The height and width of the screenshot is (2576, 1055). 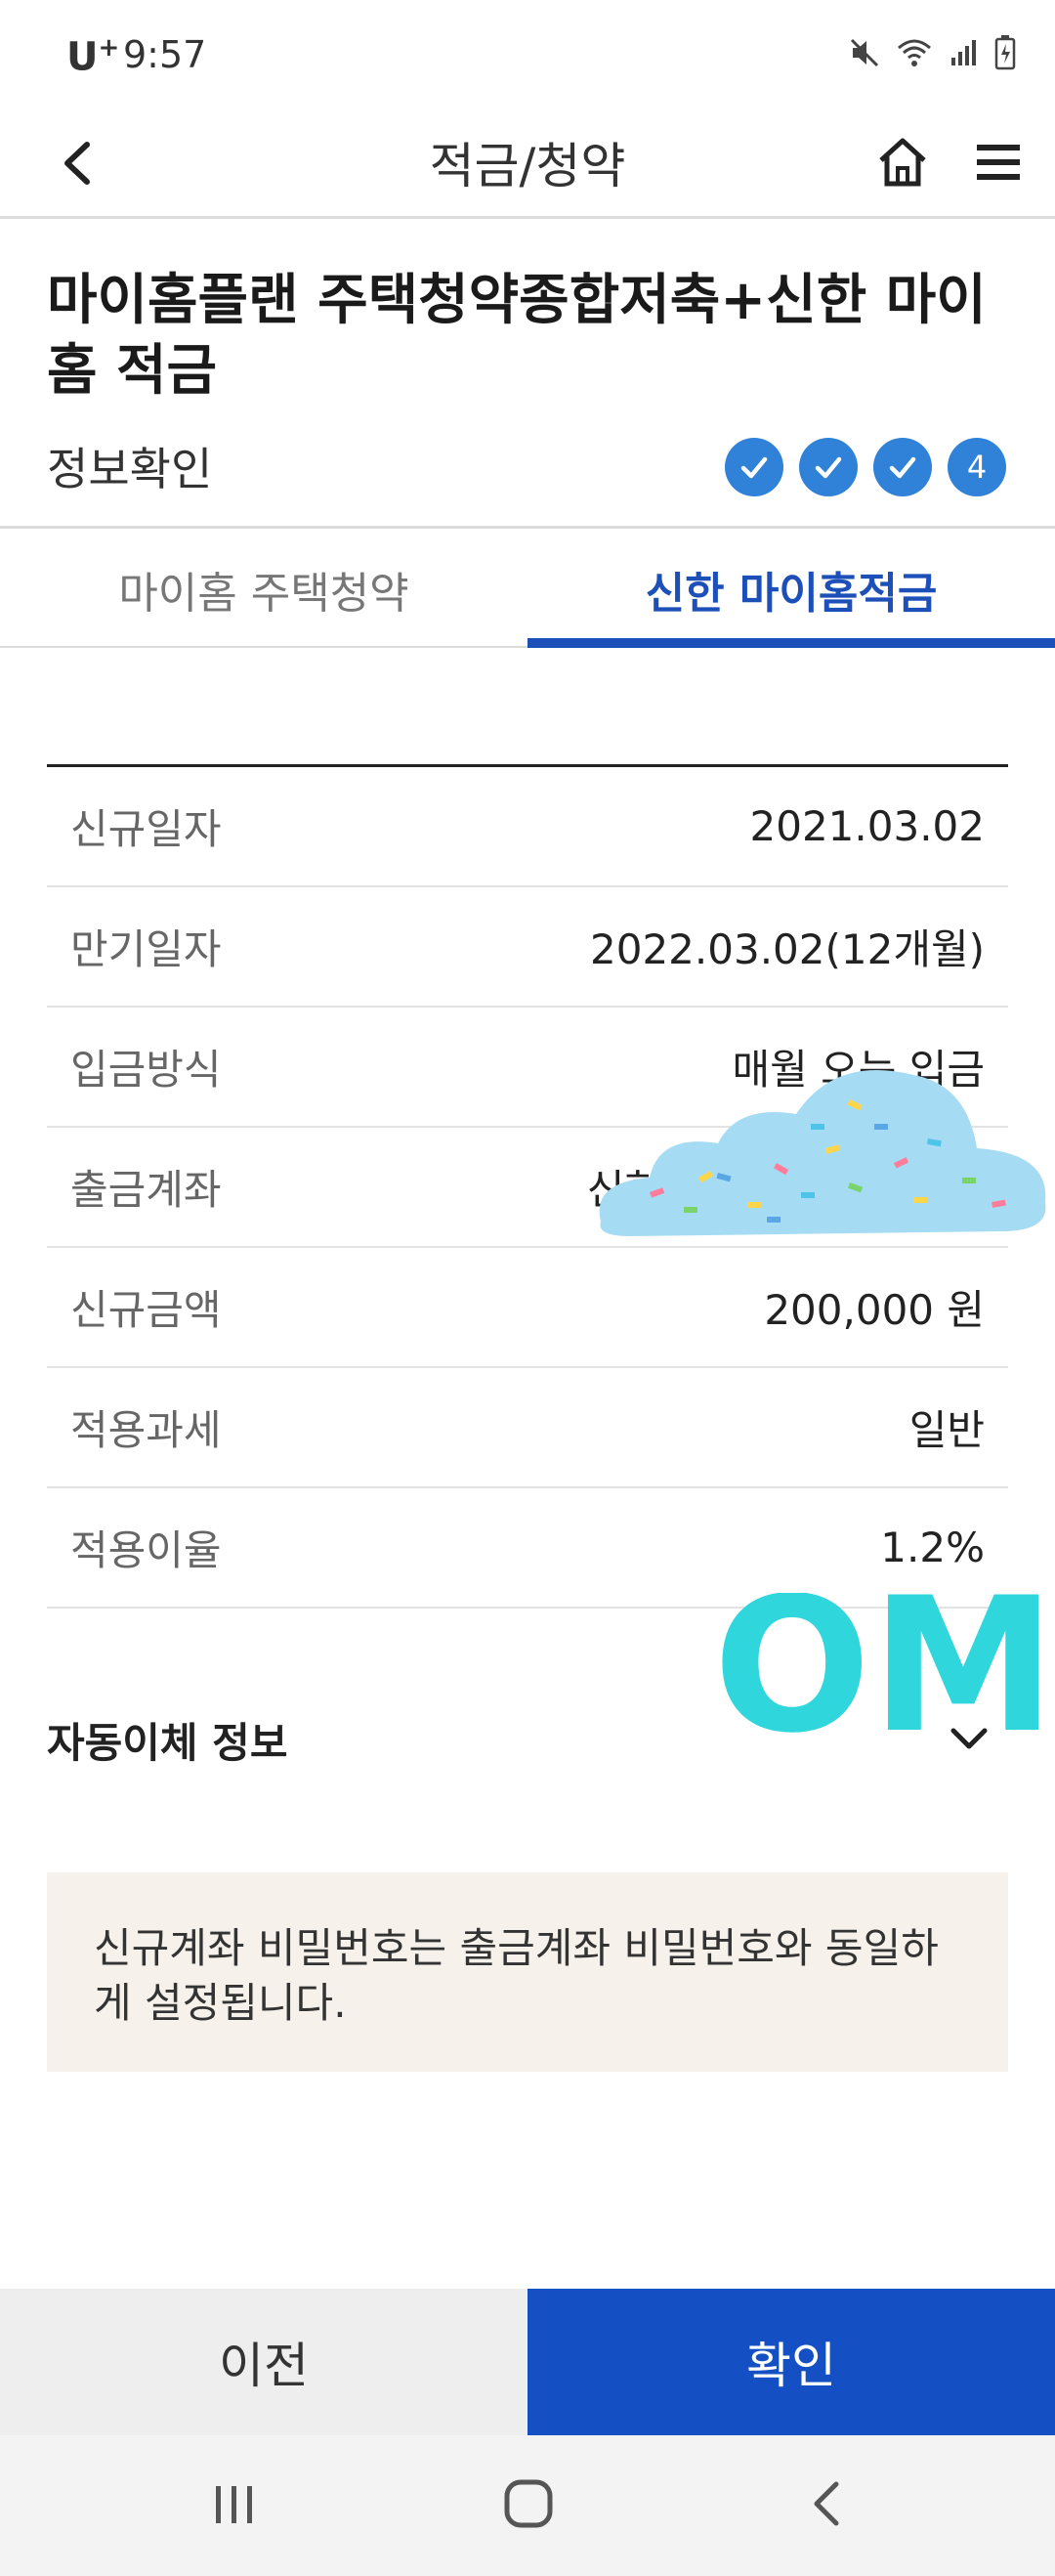 I want to click on tab-bar: 마이홈 주택청약 신한 마이홈적금, so click(x=527, y=589).